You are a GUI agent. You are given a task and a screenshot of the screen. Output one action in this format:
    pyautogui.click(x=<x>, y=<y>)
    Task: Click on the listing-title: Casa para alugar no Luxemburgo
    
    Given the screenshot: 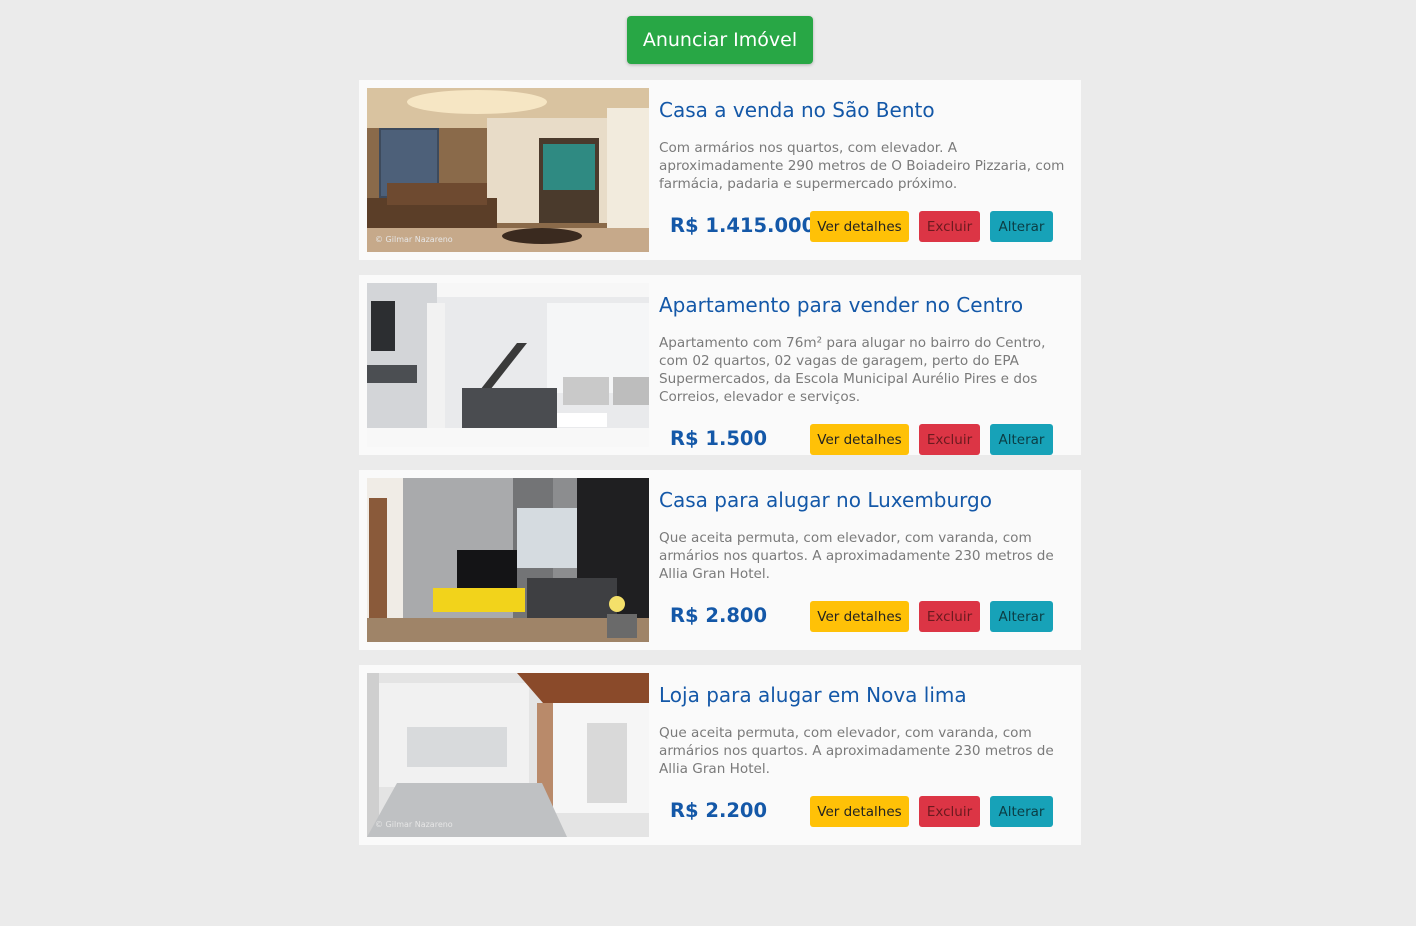 What is the action you would take?
    pyautogui.click(x=865, y=500)
    